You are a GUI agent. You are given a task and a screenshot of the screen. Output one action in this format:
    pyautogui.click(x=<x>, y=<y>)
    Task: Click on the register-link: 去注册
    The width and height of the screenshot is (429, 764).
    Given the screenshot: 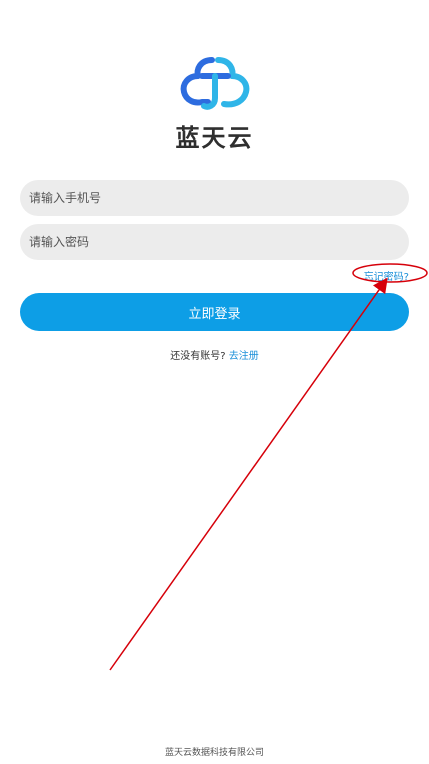 What is the action you would take?
    pyautogui.click(x=244, y=356)
    